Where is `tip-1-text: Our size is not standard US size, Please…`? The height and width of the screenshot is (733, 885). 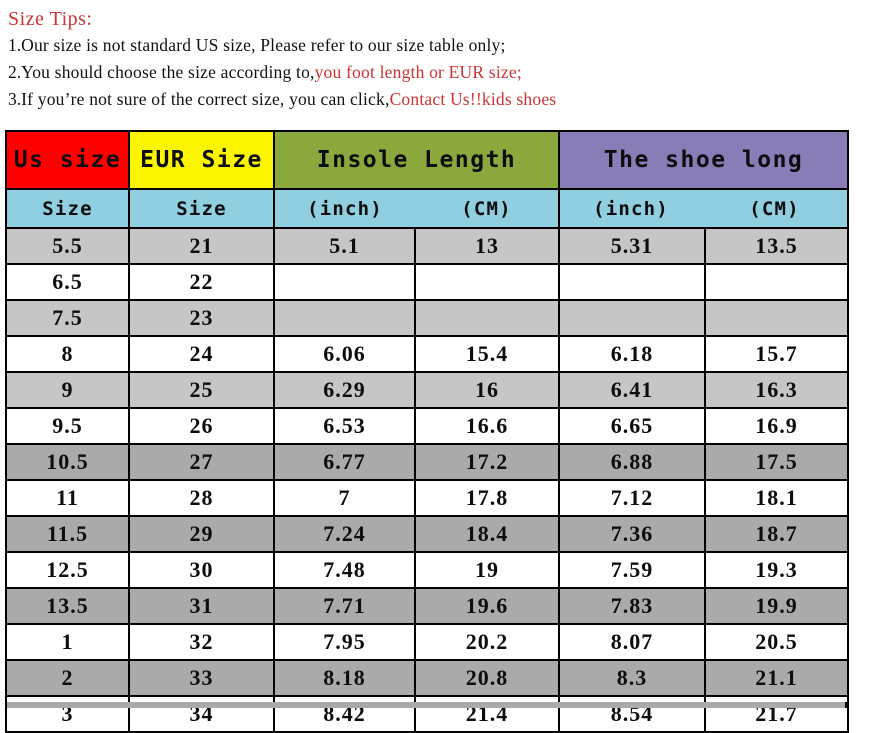
tip-1-text: Our size is not standard US size, Please… is located at coordinates (263, 45).